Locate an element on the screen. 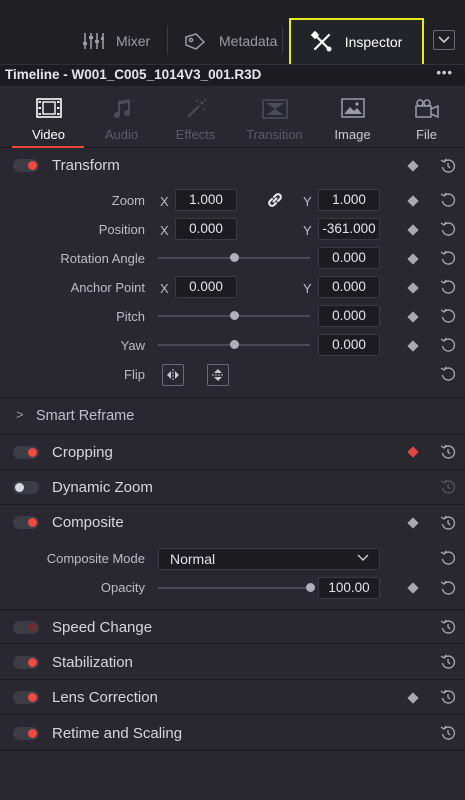 This screenshot has height=800, width=465. options-menu-button: ••• is located at coordinates (444, 72).